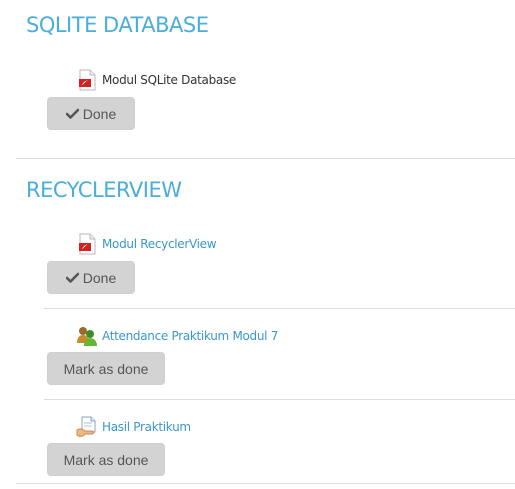 The height and width of the screenshot is (489, 515). Describe the element at coordinates (146, 427) in the screenshot. I see `activity-link: Hasil Praktikum` at that location.